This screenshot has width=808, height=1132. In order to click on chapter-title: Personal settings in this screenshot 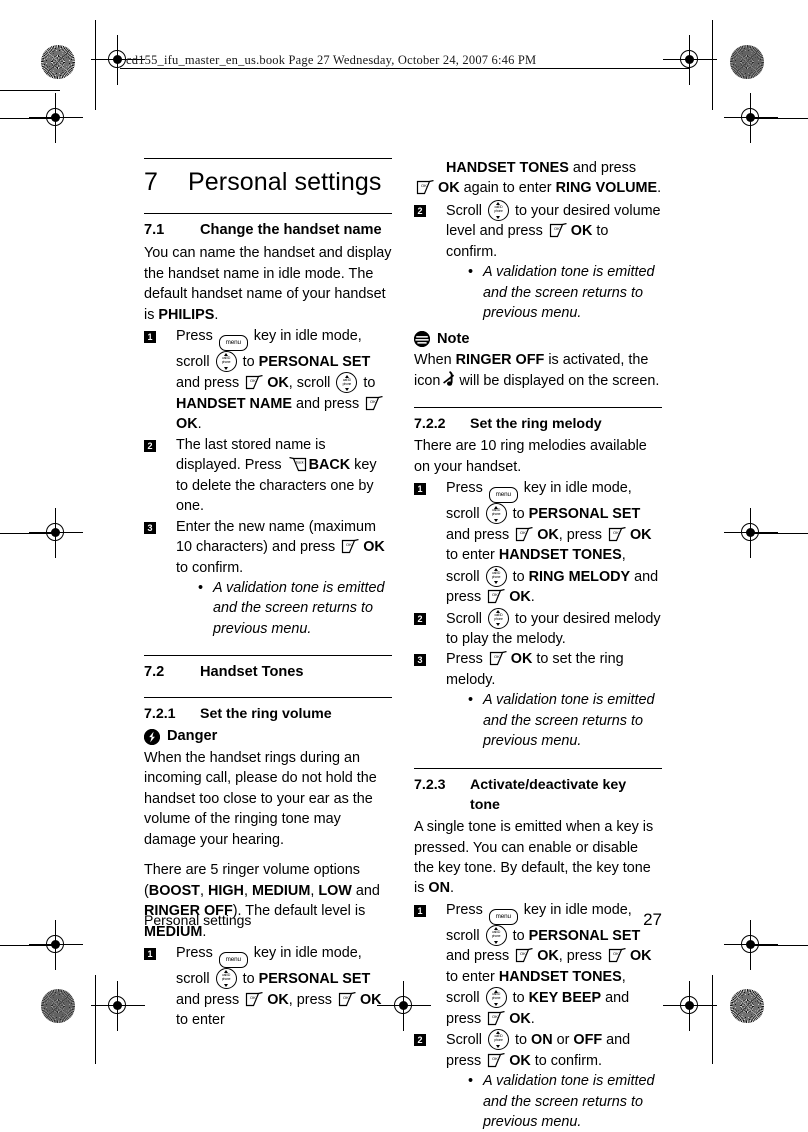, I will do `click(285, 182)`.